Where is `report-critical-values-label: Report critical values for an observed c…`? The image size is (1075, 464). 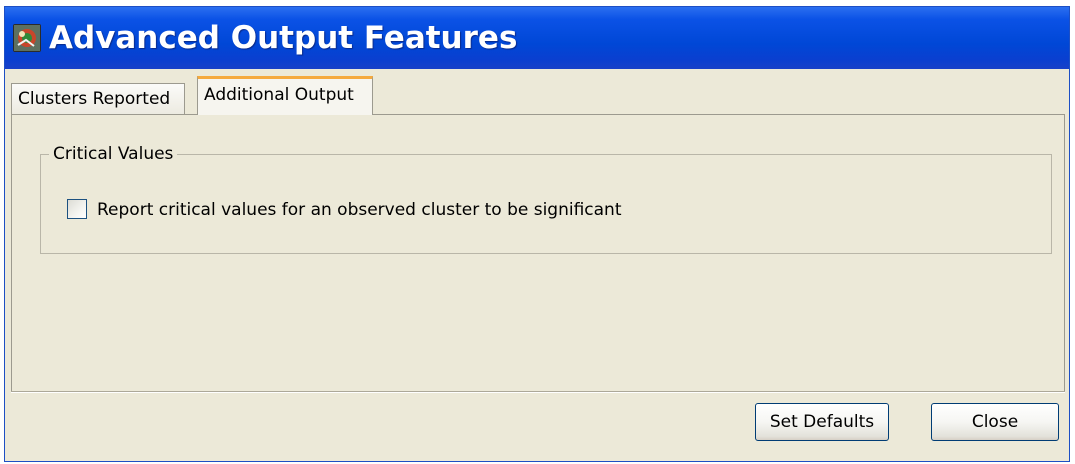 report-critical-values-label: Report critical values for an observed c… is located at coordinates (359, 210).